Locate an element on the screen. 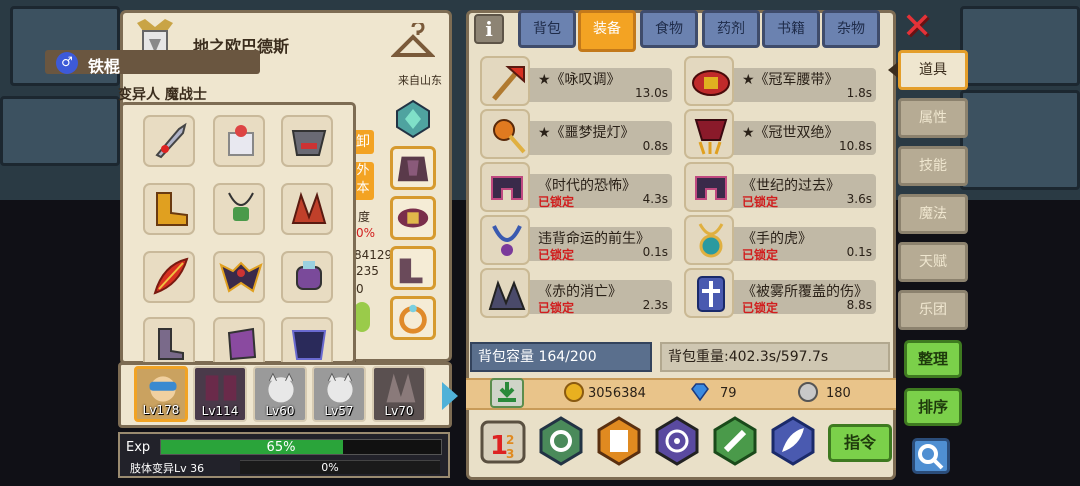 This screenshot has width=1080, height=486. item-name: ★《冠世双绝》 is located at coordinates (790, 133).